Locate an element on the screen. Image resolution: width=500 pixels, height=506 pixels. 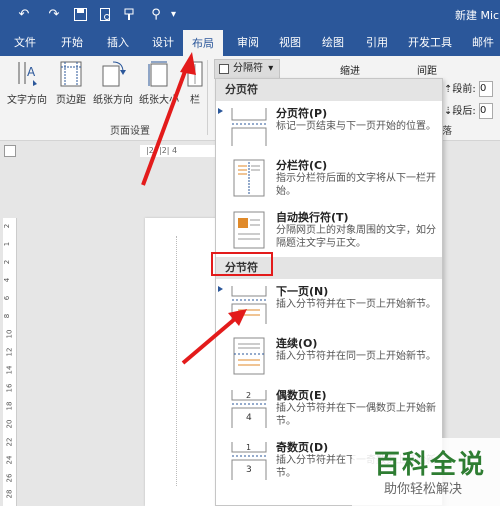
redo-icon: ↷ is located at coordinates (54, 15).